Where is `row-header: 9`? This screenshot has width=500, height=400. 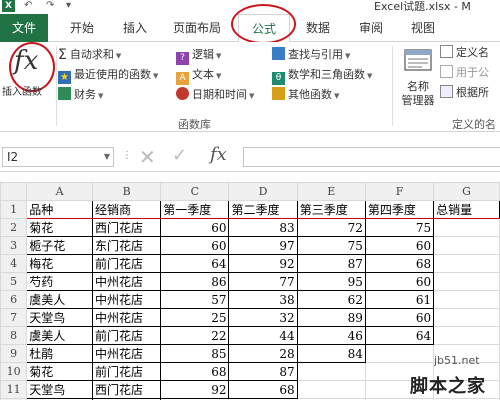 row-header: 9 is located at coordinates (14, 353).